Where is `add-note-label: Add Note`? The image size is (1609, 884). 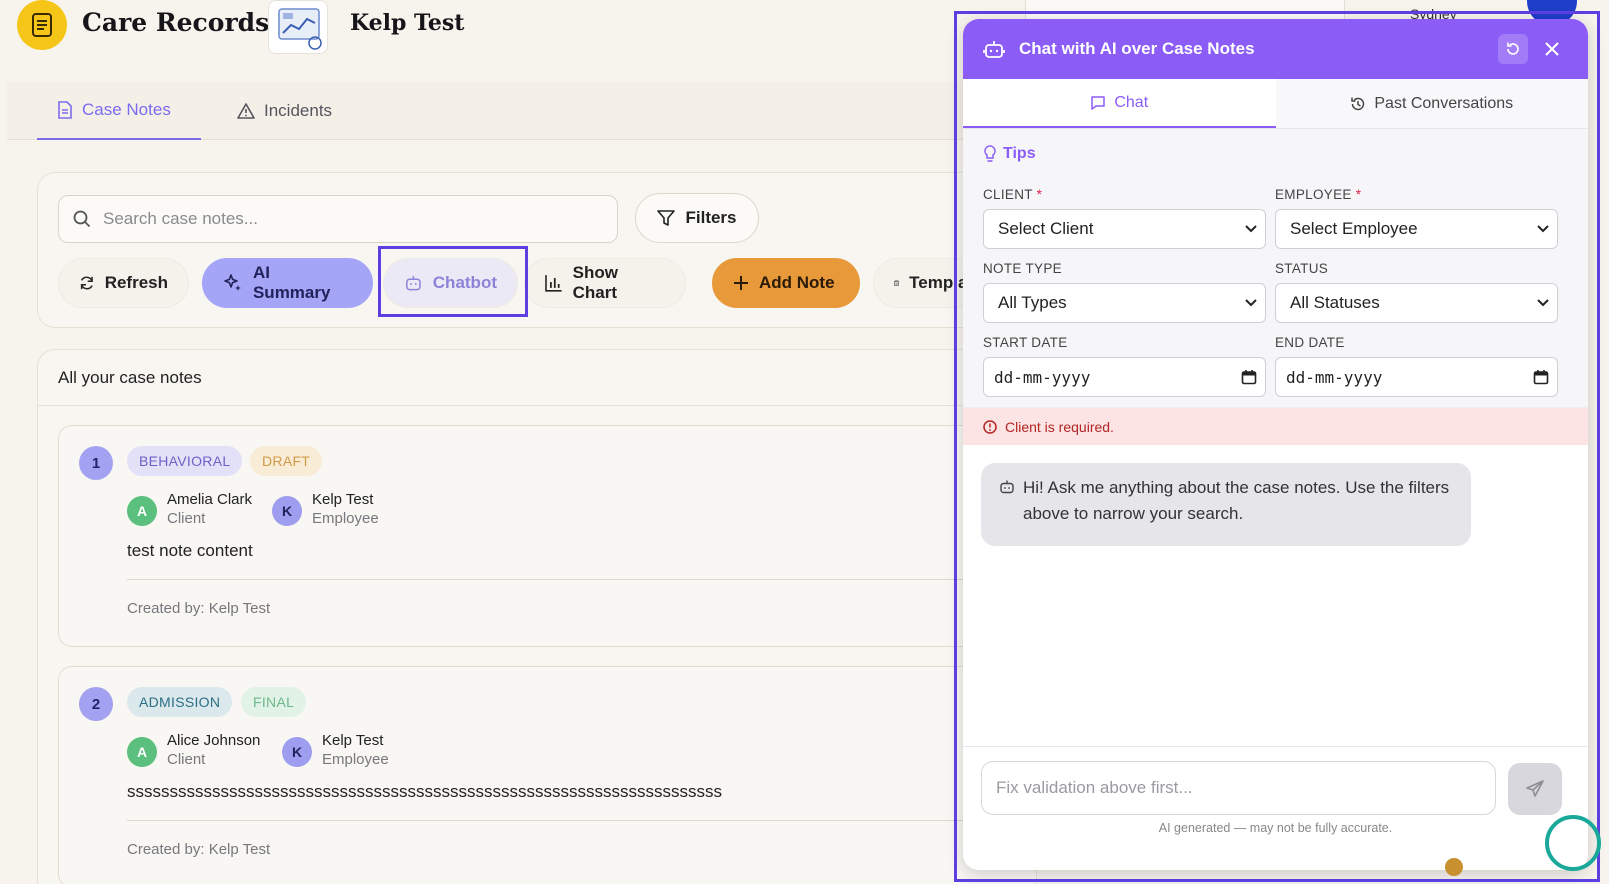 add-note-label: Add Note is located at coordinates (797, 282).